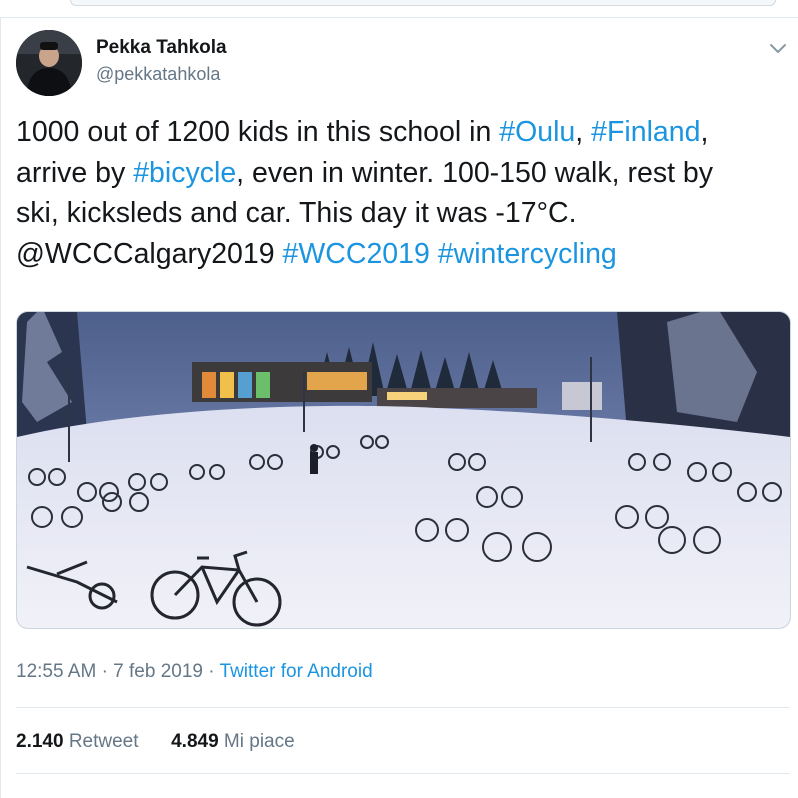  What do you see at coordinates (296, 671) in the screenshot?
I see `tweet-source-link: Twitter for Android` at bounding box center [296, 671].